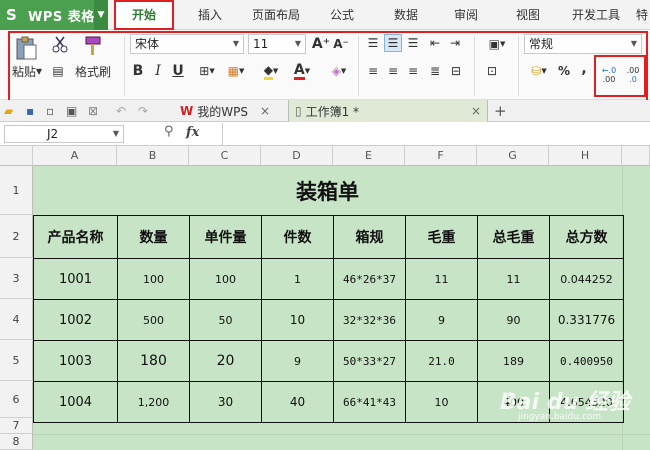  I want to click on indent-decrease-icon: ⇤, so click(435, 43).